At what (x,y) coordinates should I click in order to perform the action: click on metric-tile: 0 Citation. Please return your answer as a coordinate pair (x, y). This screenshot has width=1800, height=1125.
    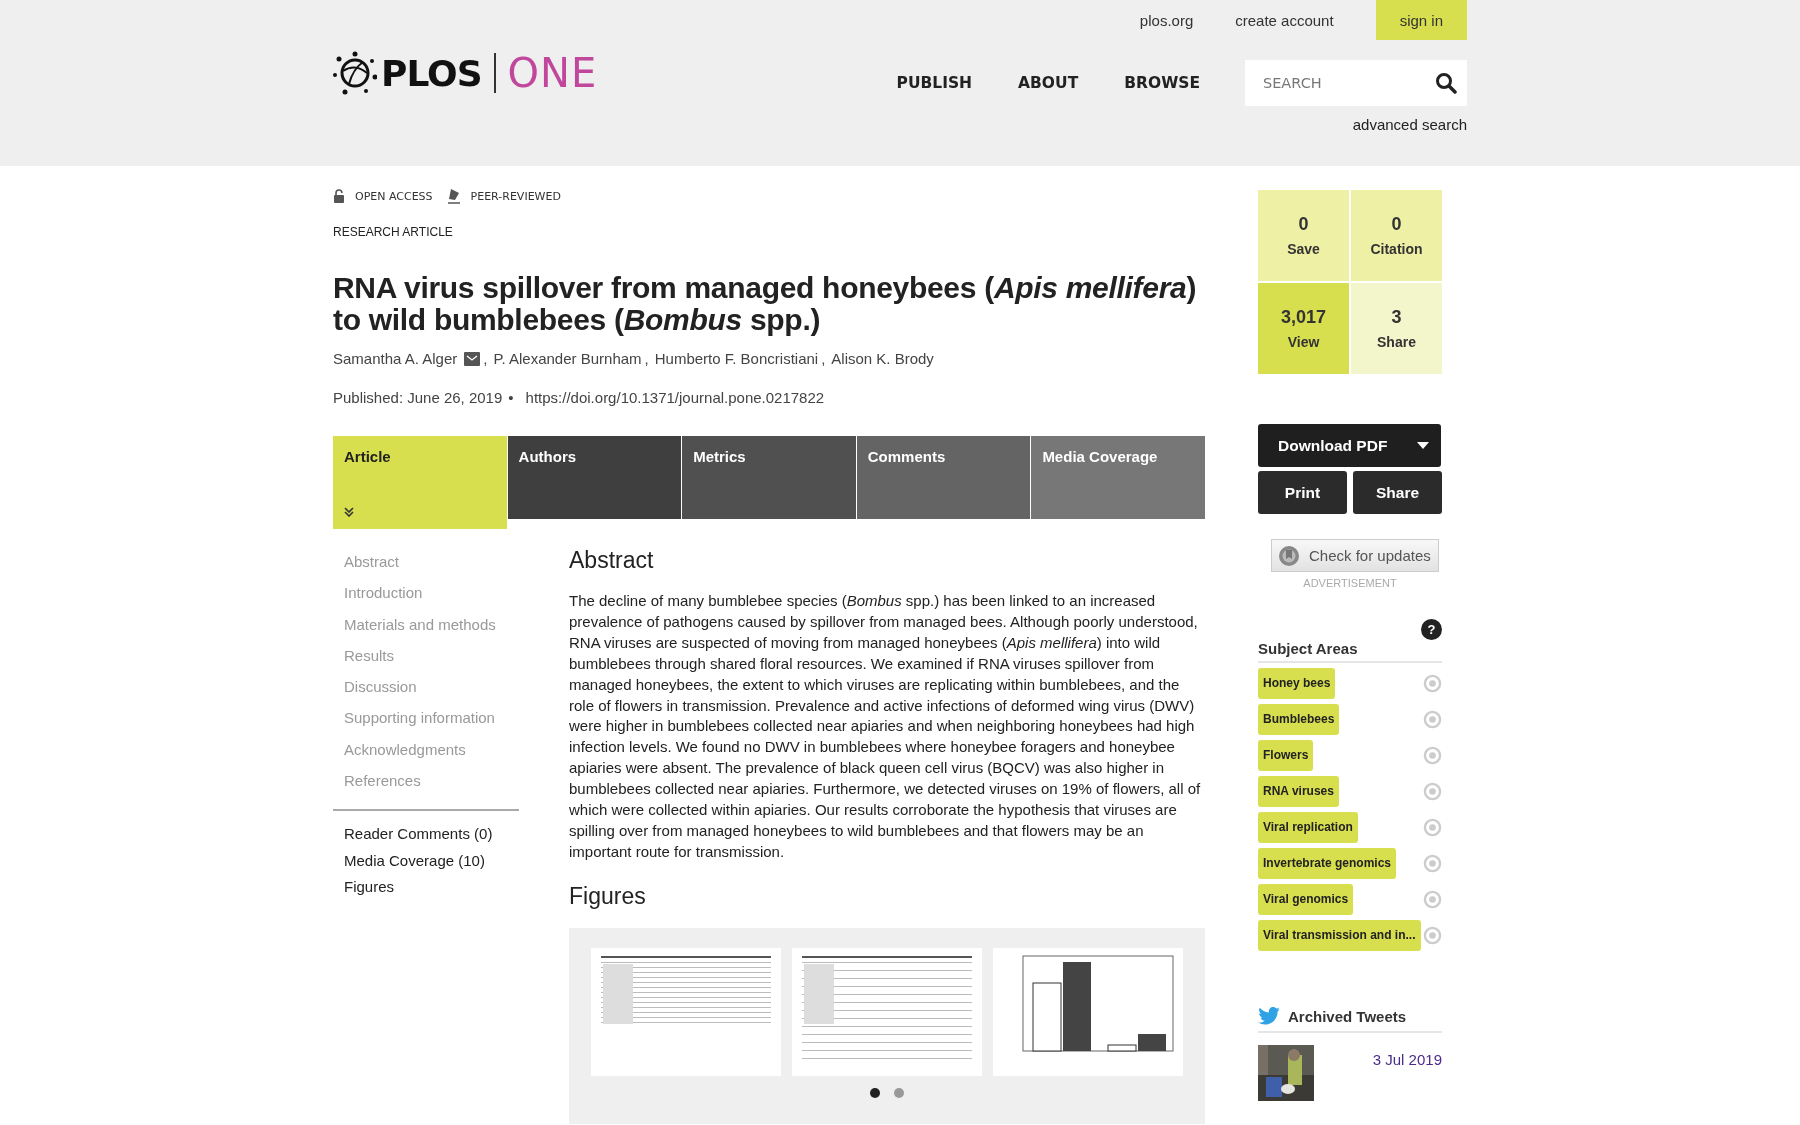
    Looking at the image, I should click on (1396, 235).